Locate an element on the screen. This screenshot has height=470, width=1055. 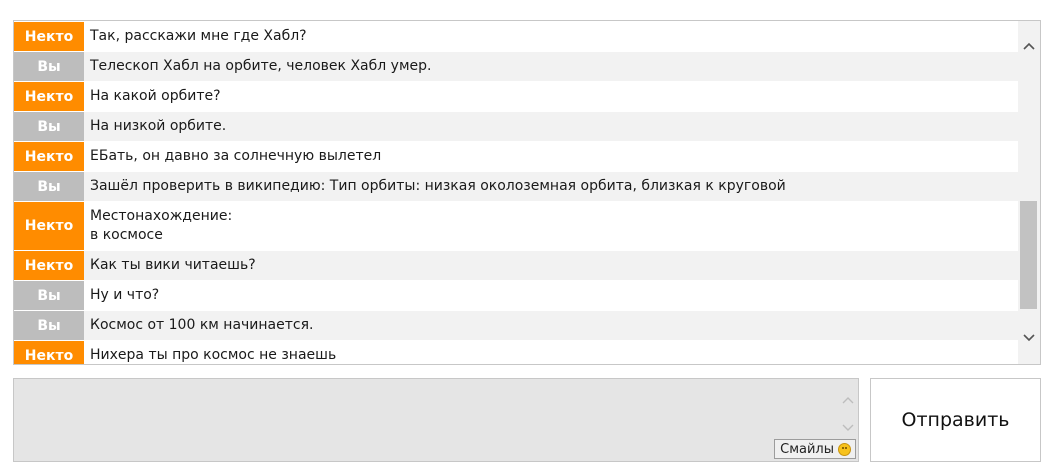
message-text: Местонахождение: в космосе is located at coordinates (161, 225).